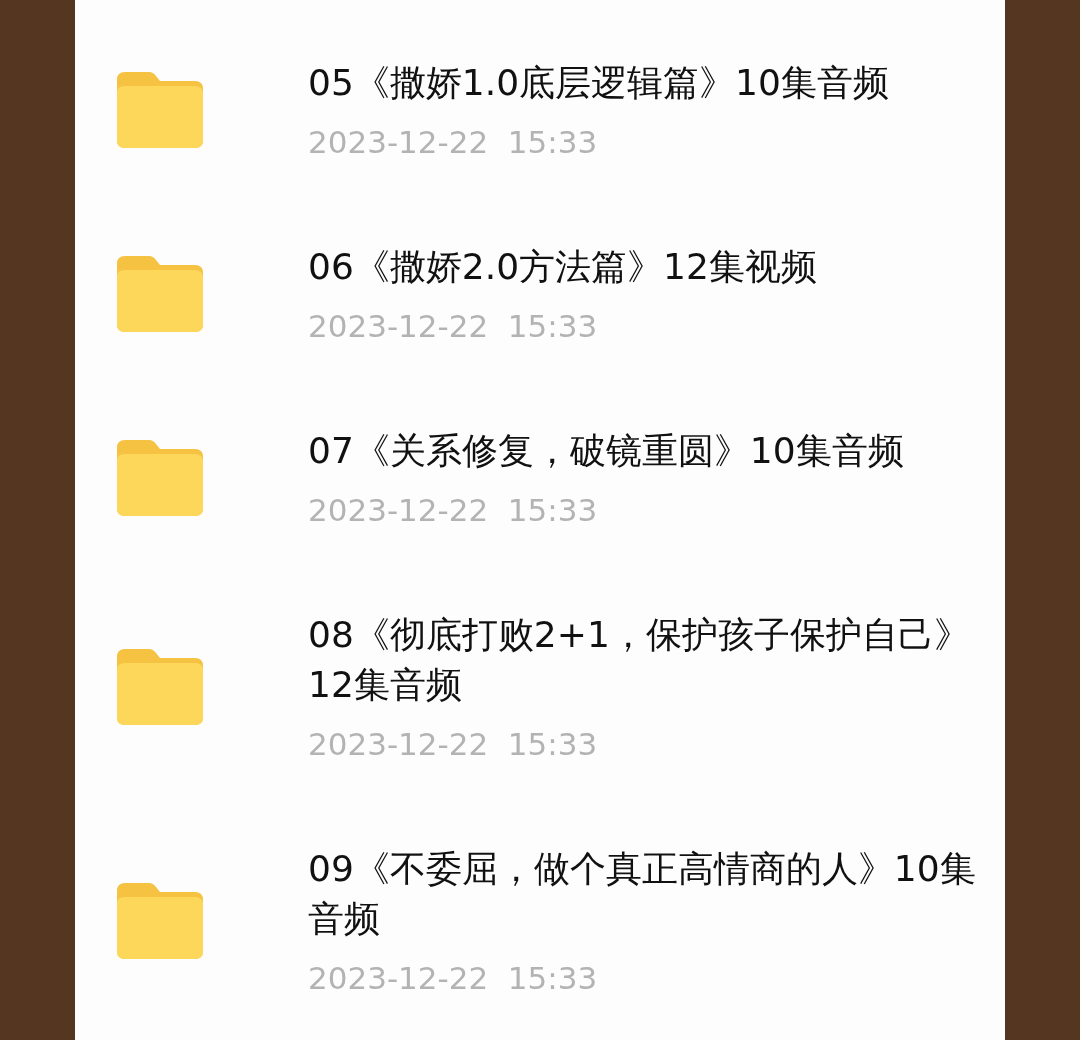  Describe the element at coordinates (653, 660) in the screenshot. I see `folder-title: 08《彻底打败2+1，保护孩子保护自己》12集音频` at that location.